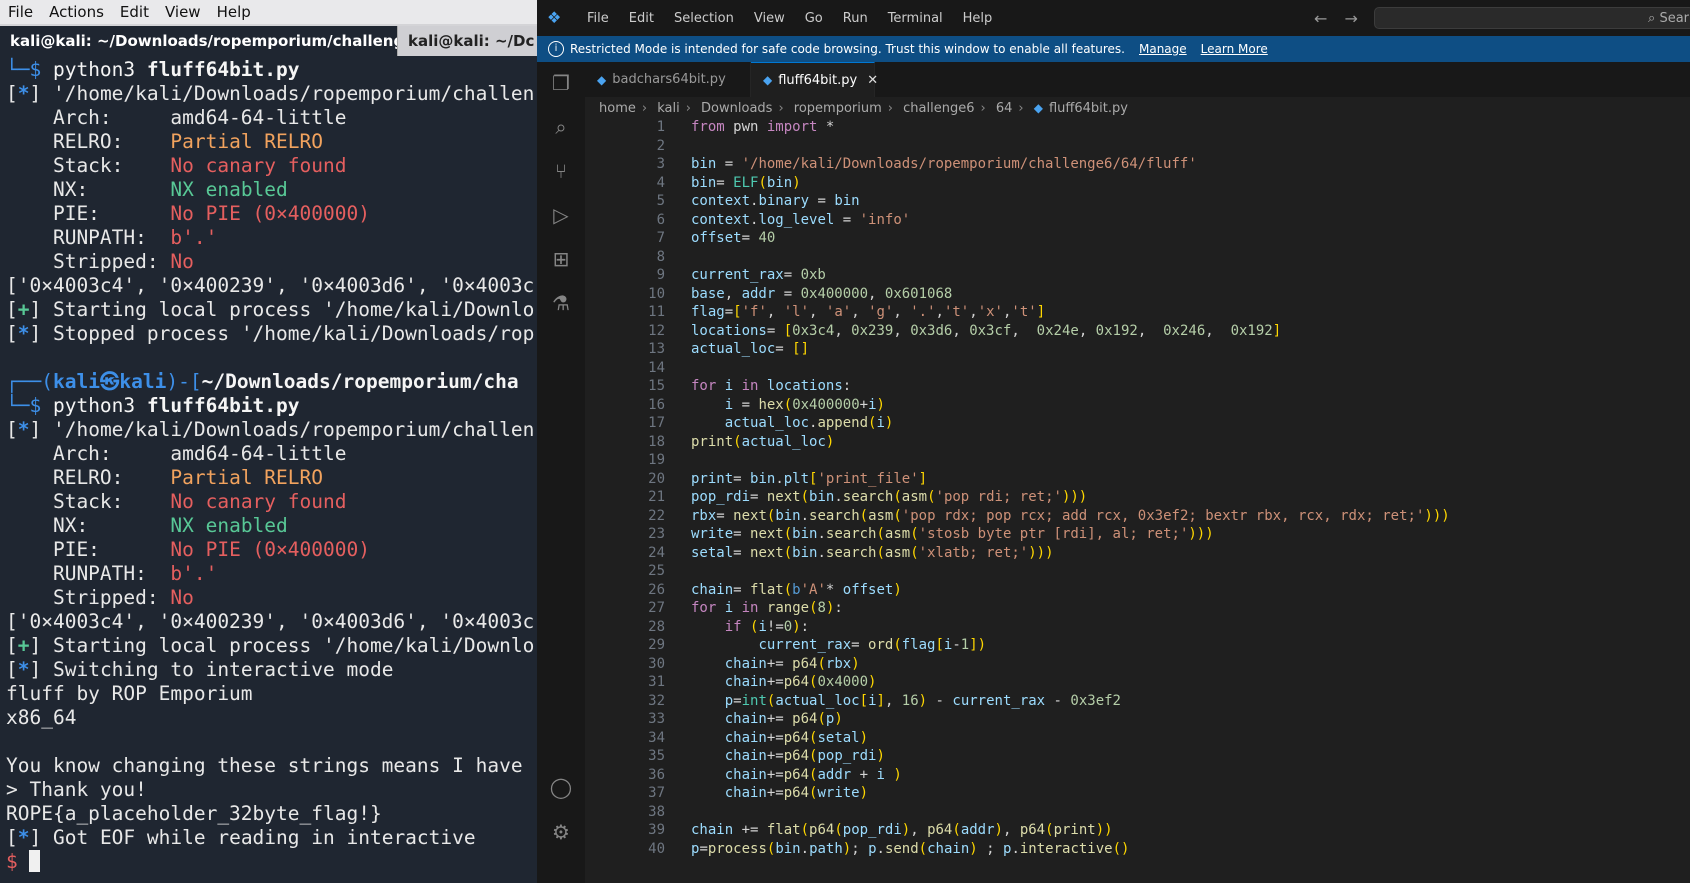  I want to click on vs-menu-file: File, so click(598, 18).